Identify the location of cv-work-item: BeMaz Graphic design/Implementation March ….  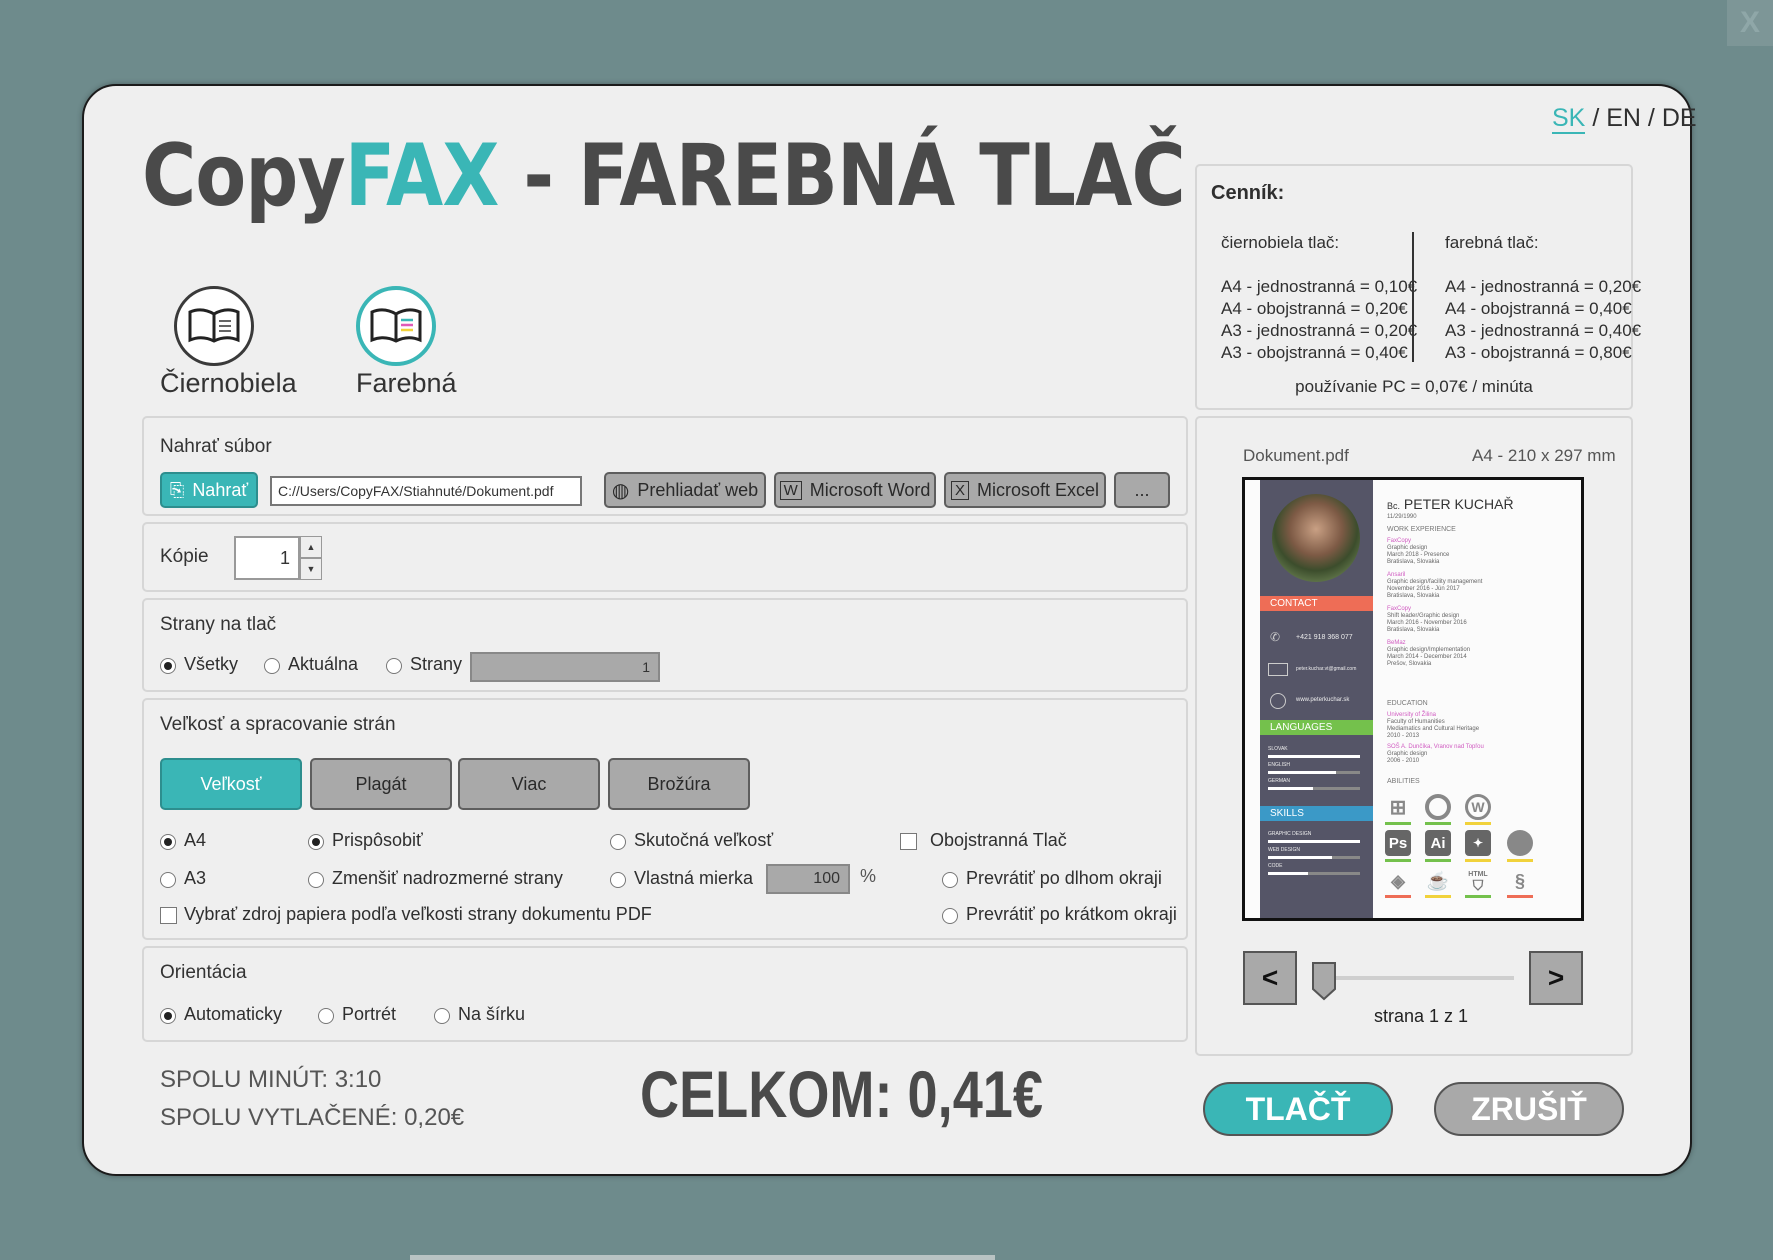
(1434, 654).